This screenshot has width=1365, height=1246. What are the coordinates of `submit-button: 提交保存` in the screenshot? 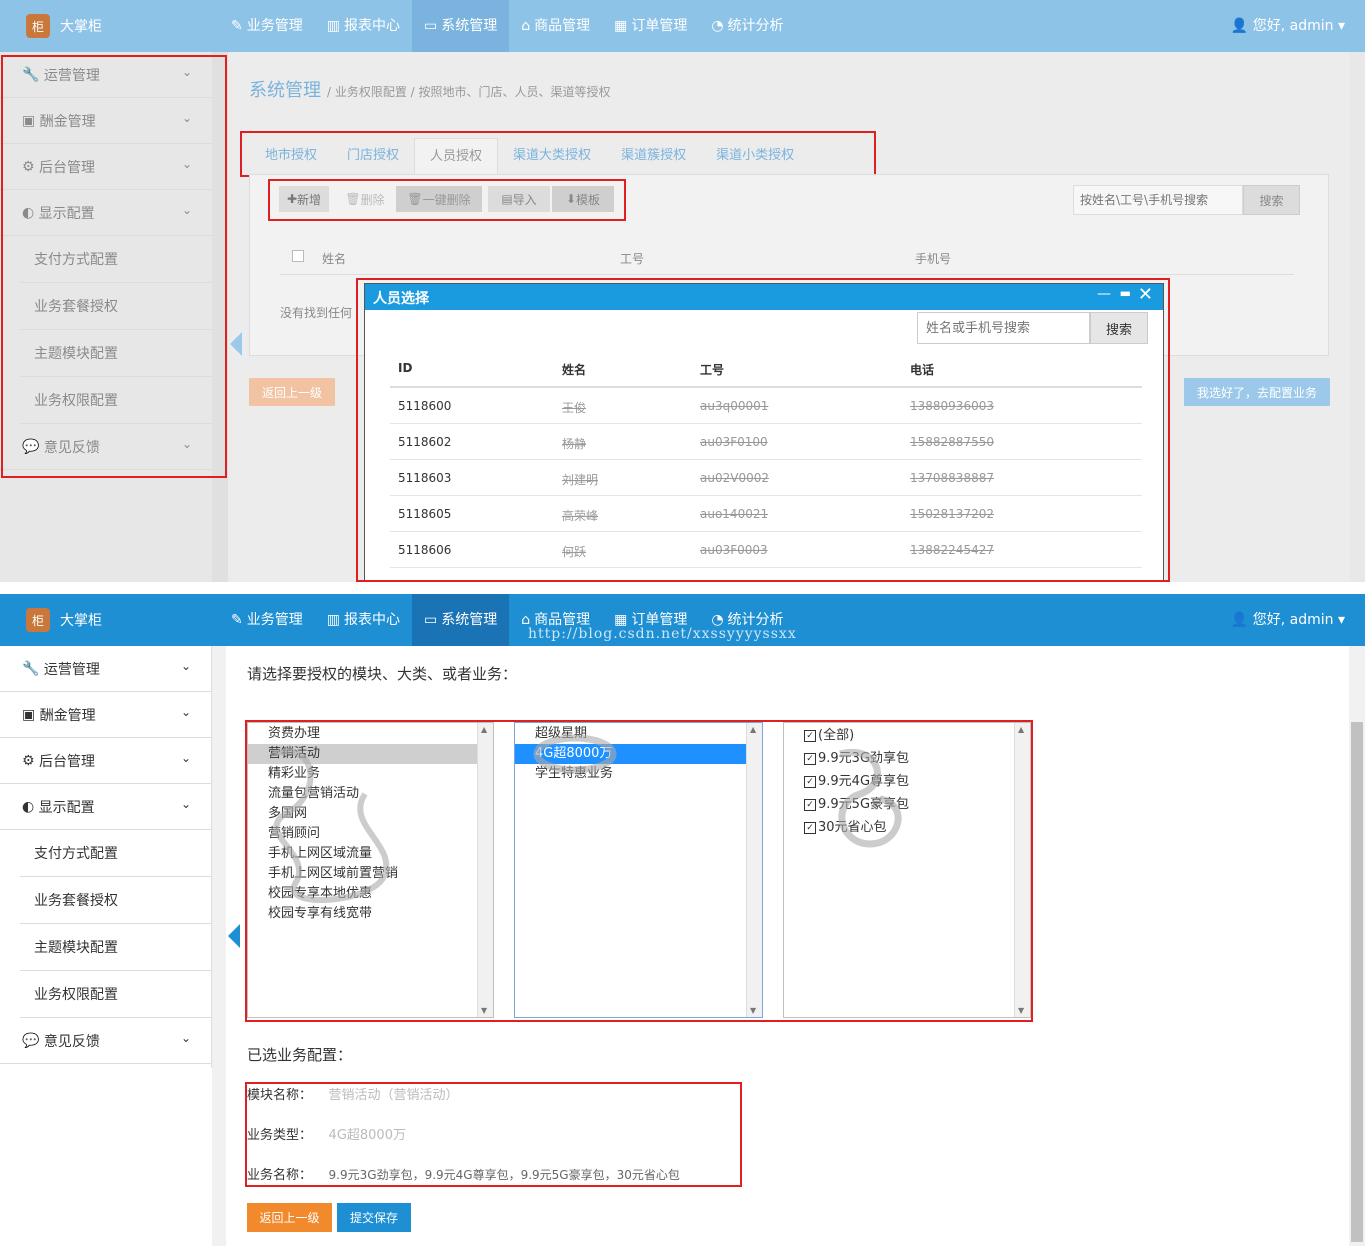 It's located at (374, 1217).